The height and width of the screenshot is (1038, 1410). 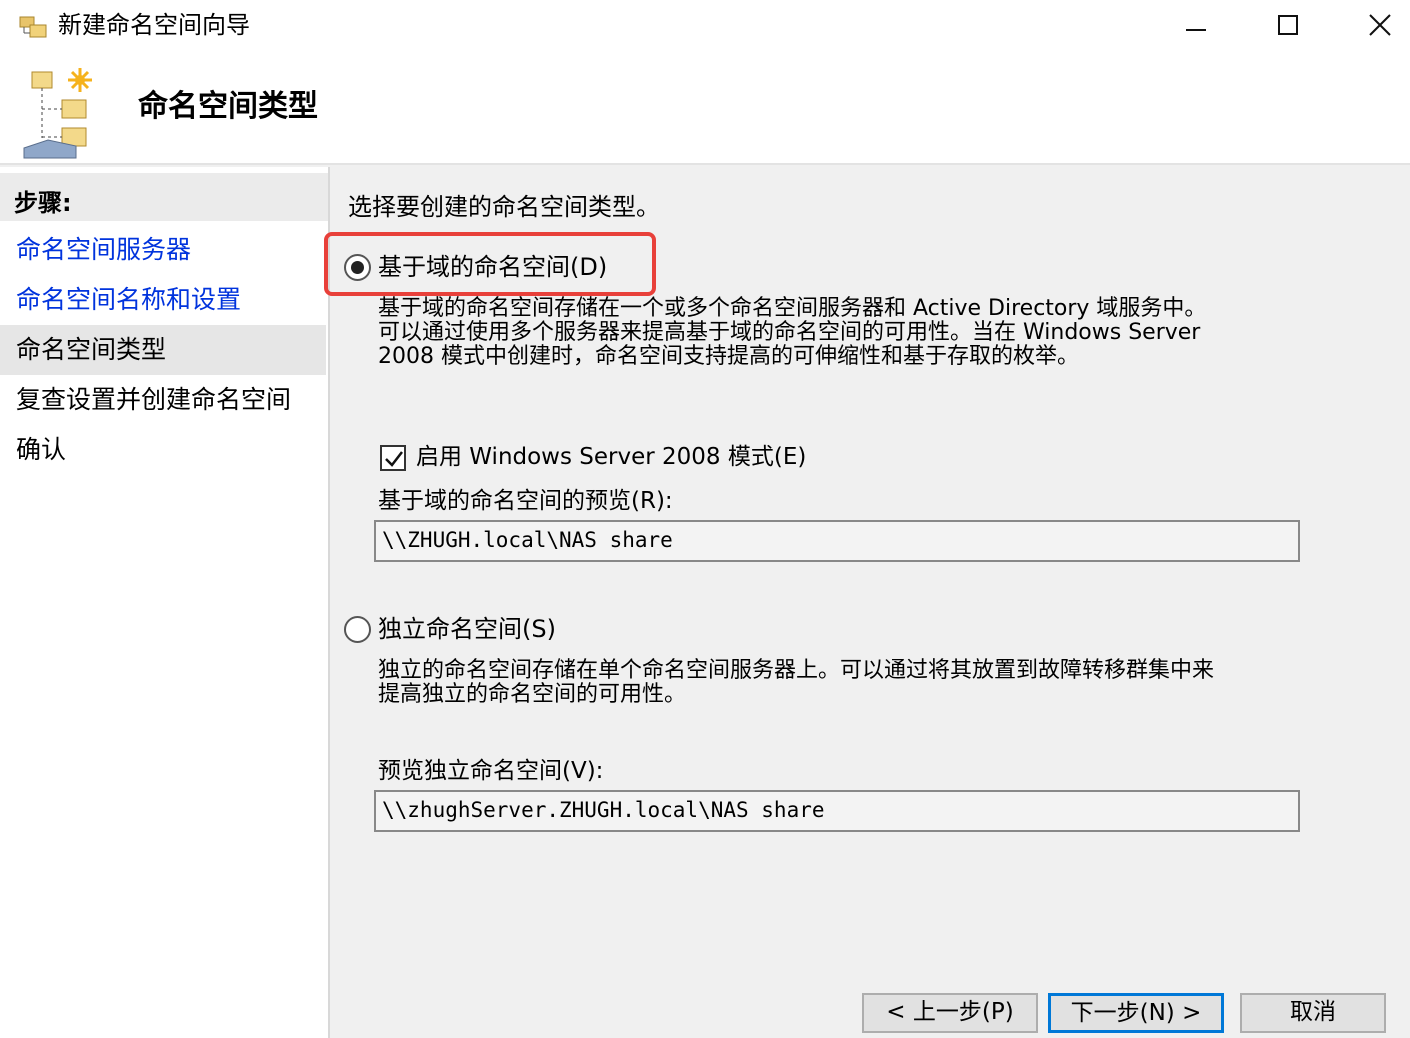 What do you see at coordinates (504, 207) in the screenshot?
I see `instruction-text: 选择要创建的命名空间类型。` at bounding box center [504, 207].